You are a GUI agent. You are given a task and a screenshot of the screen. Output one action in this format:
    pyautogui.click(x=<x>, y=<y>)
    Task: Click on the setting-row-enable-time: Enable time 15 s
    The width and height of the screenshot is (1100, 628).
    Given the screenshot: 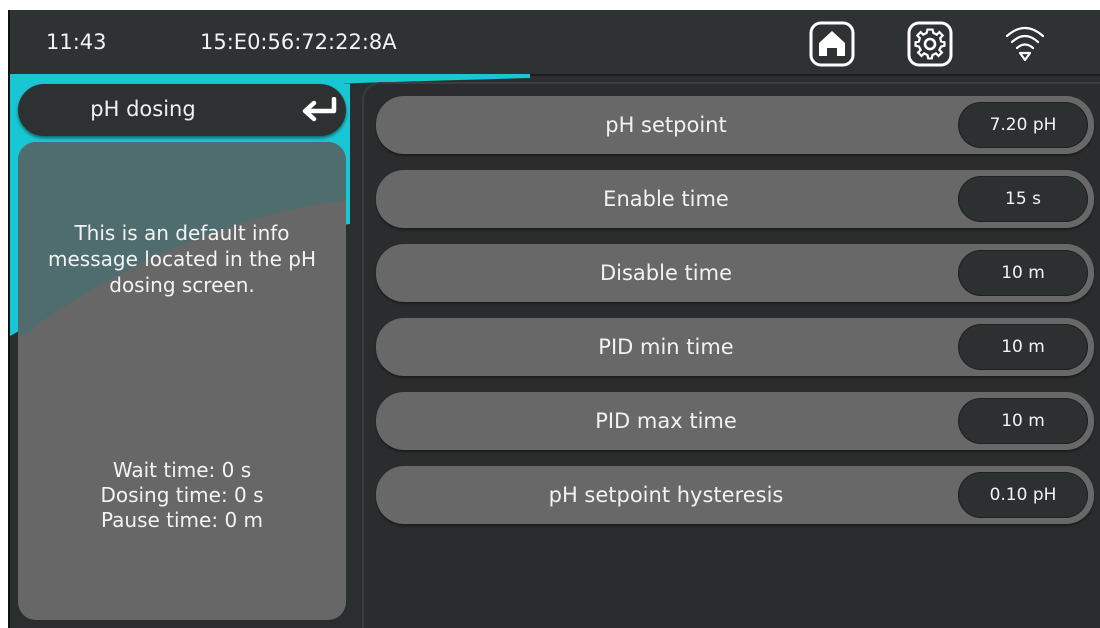 What is the action you would take?
    pyautogui.click(x=735, y=199)
    